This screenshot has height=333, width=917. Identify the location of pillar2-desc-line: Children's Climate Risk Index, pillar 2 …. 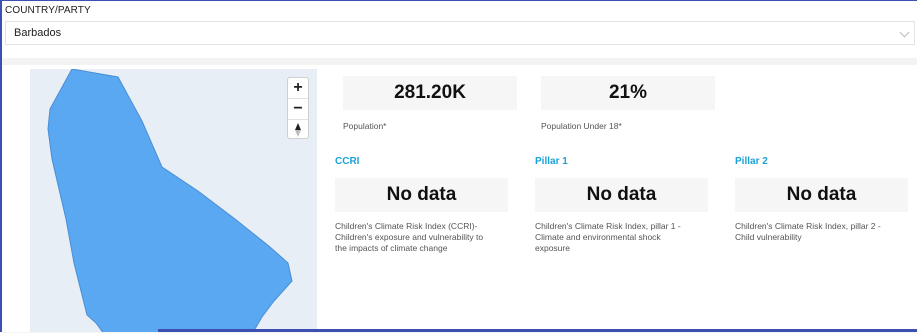
(808, 226).